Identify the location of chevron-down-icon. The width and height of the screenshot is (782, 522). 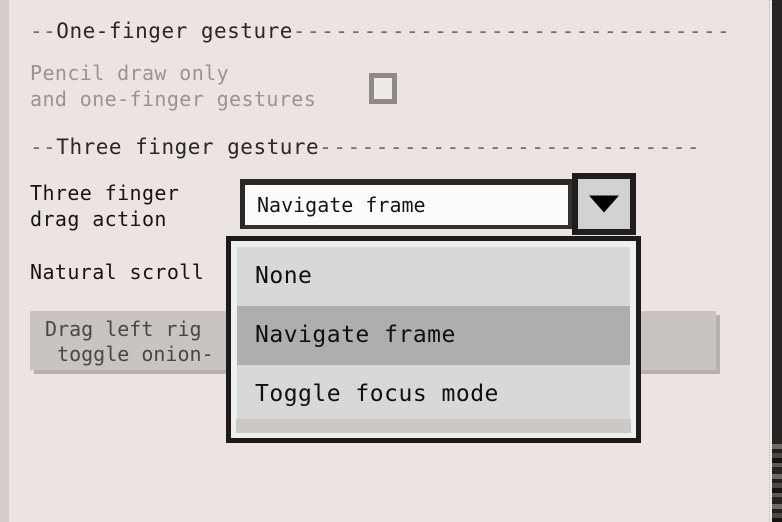
(604, 204).